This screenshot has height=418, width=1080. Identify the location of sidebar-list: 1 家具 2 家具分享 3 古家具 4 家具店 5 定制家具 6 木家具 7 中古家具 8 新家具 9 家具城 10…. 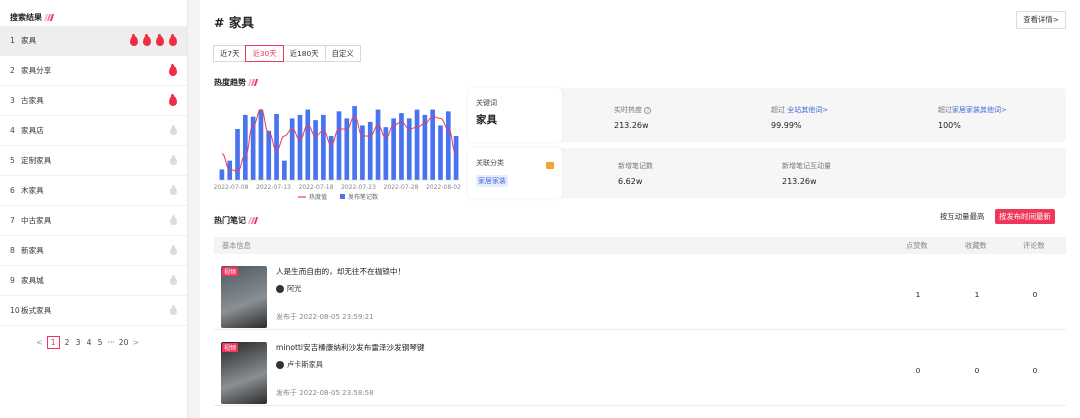
(93, 176).